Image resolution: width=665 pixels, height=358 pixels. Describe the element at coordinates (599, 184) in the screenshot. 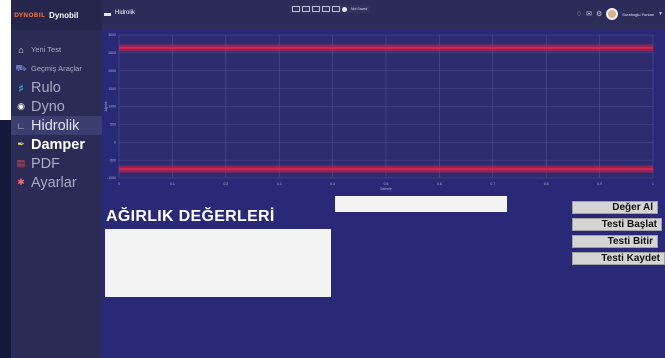

I see `x-tick-label: 0.9` at that location.